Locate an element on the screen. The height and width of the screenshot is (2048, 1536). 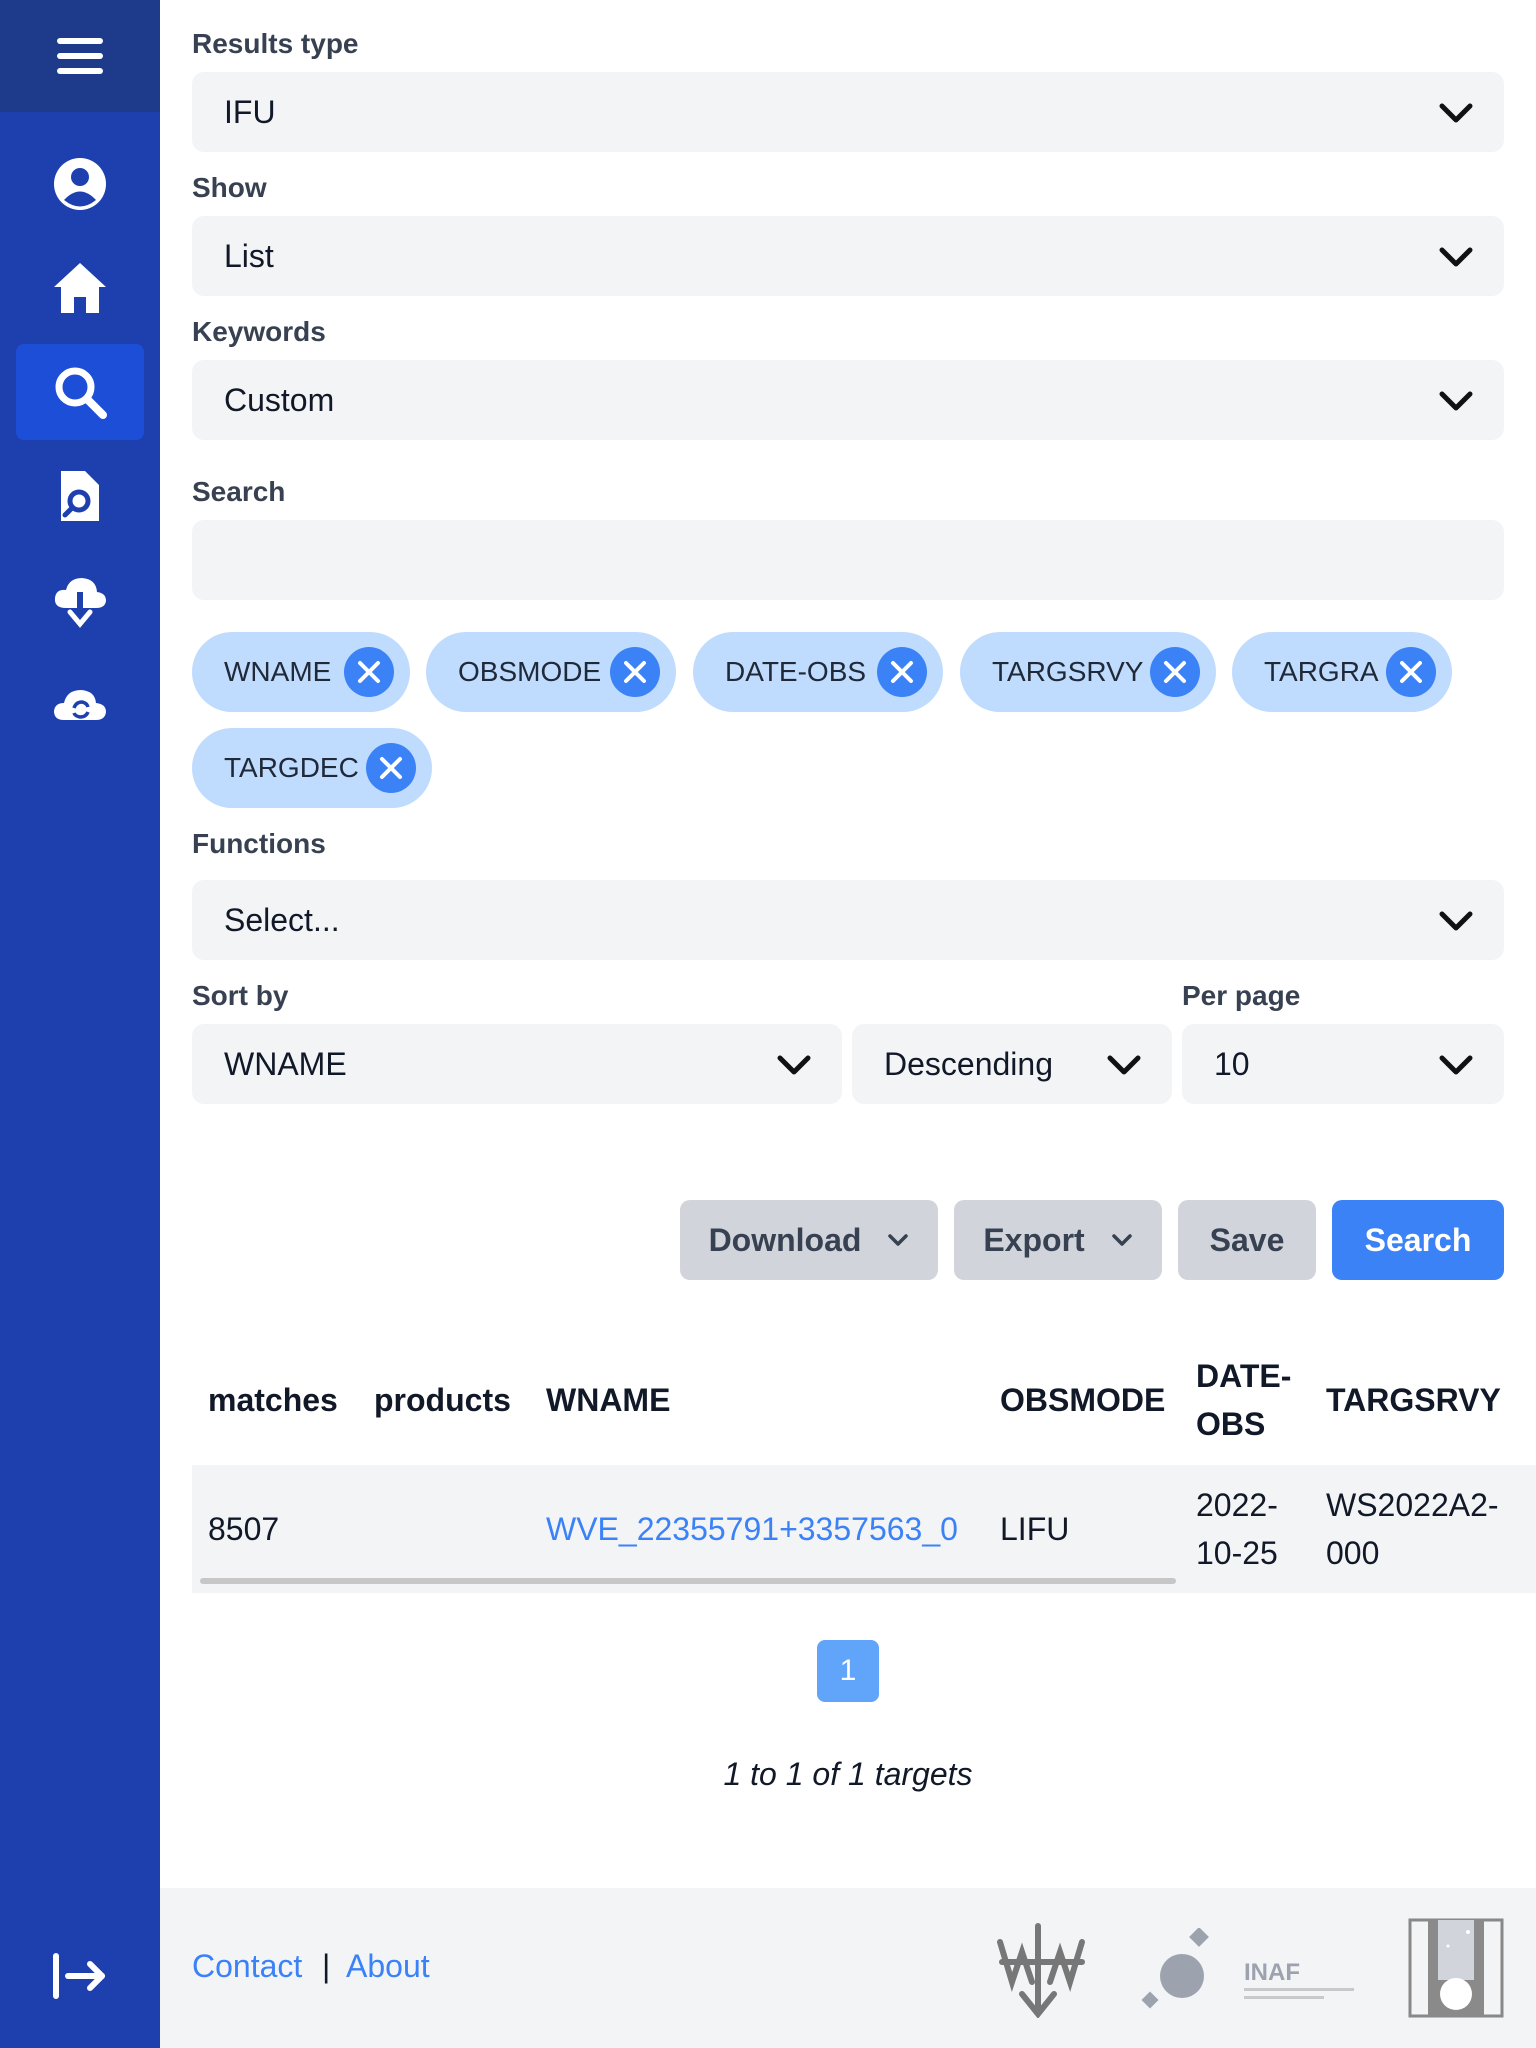
keywords-value: Custom is located at coordinates (279, 399).